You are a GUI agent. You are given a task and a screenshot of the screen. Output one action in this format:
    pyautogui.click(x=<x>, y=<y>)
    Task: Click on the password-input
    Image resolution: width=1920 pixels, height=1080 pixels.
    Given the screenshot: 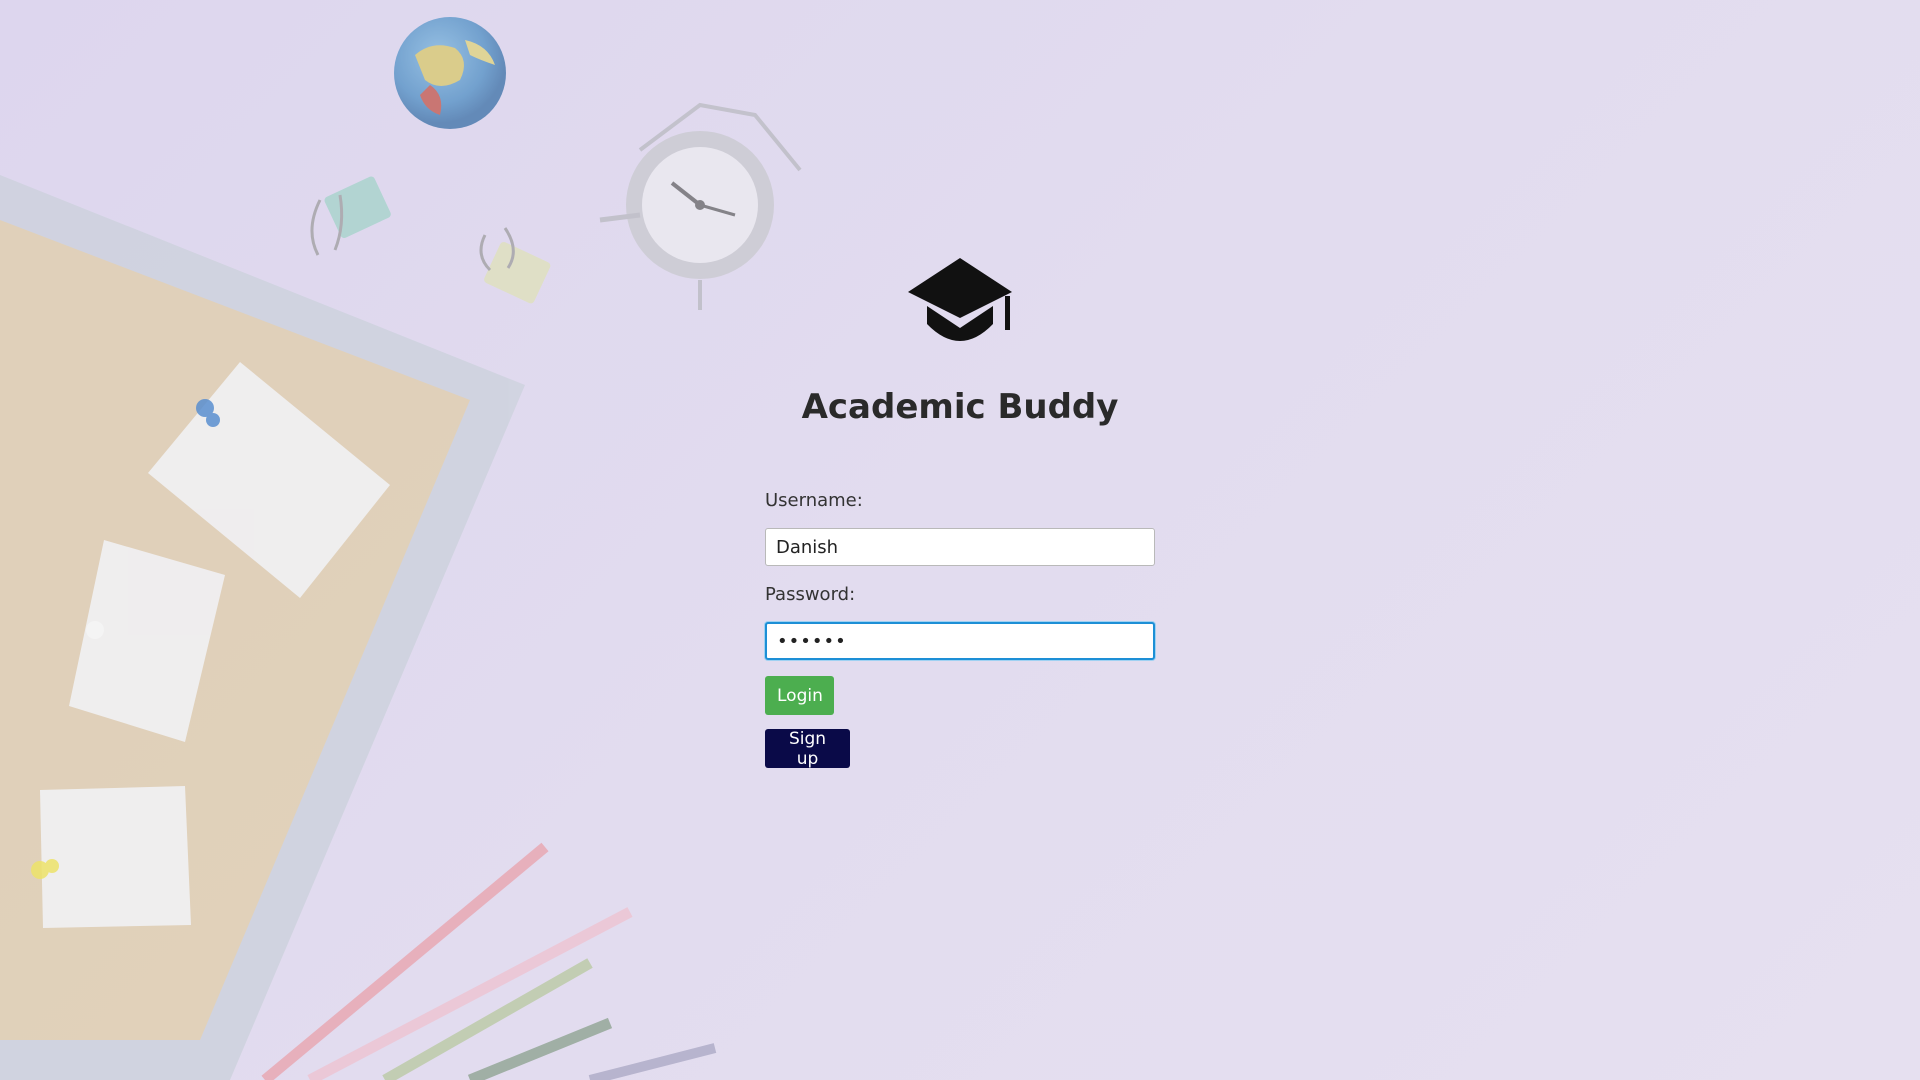 What is the action you would take?
    pyautogui.click(x=960, y=641)
    